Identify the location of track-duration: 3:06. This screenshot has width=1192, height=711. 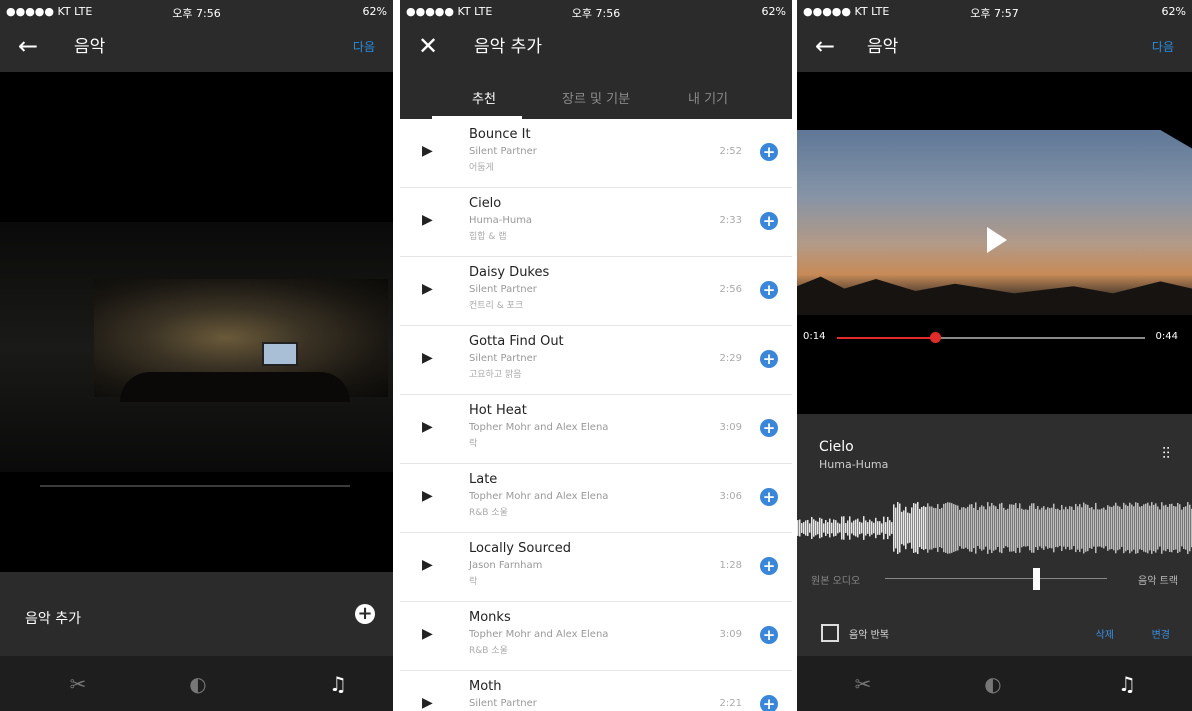
(730, 496).